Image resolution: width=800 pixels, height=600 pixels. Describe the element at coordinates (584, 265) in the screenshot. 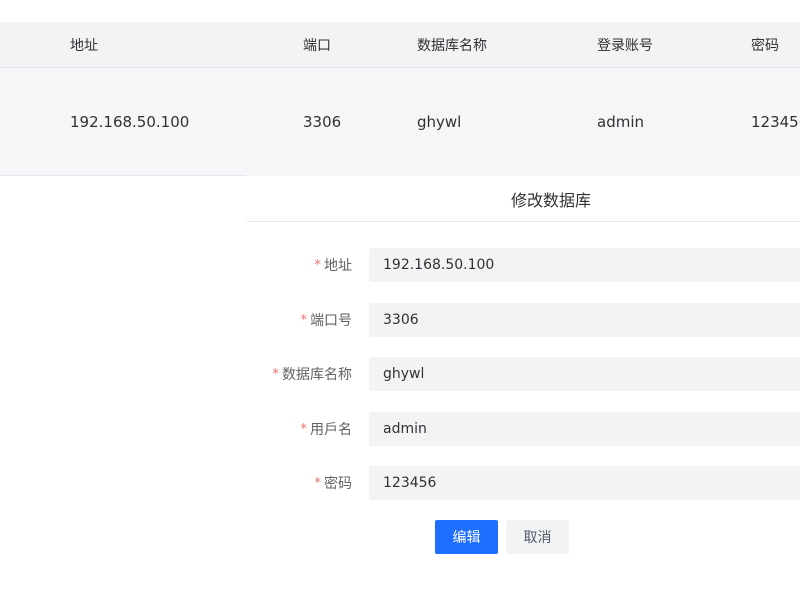

I see `address-input` at that location.